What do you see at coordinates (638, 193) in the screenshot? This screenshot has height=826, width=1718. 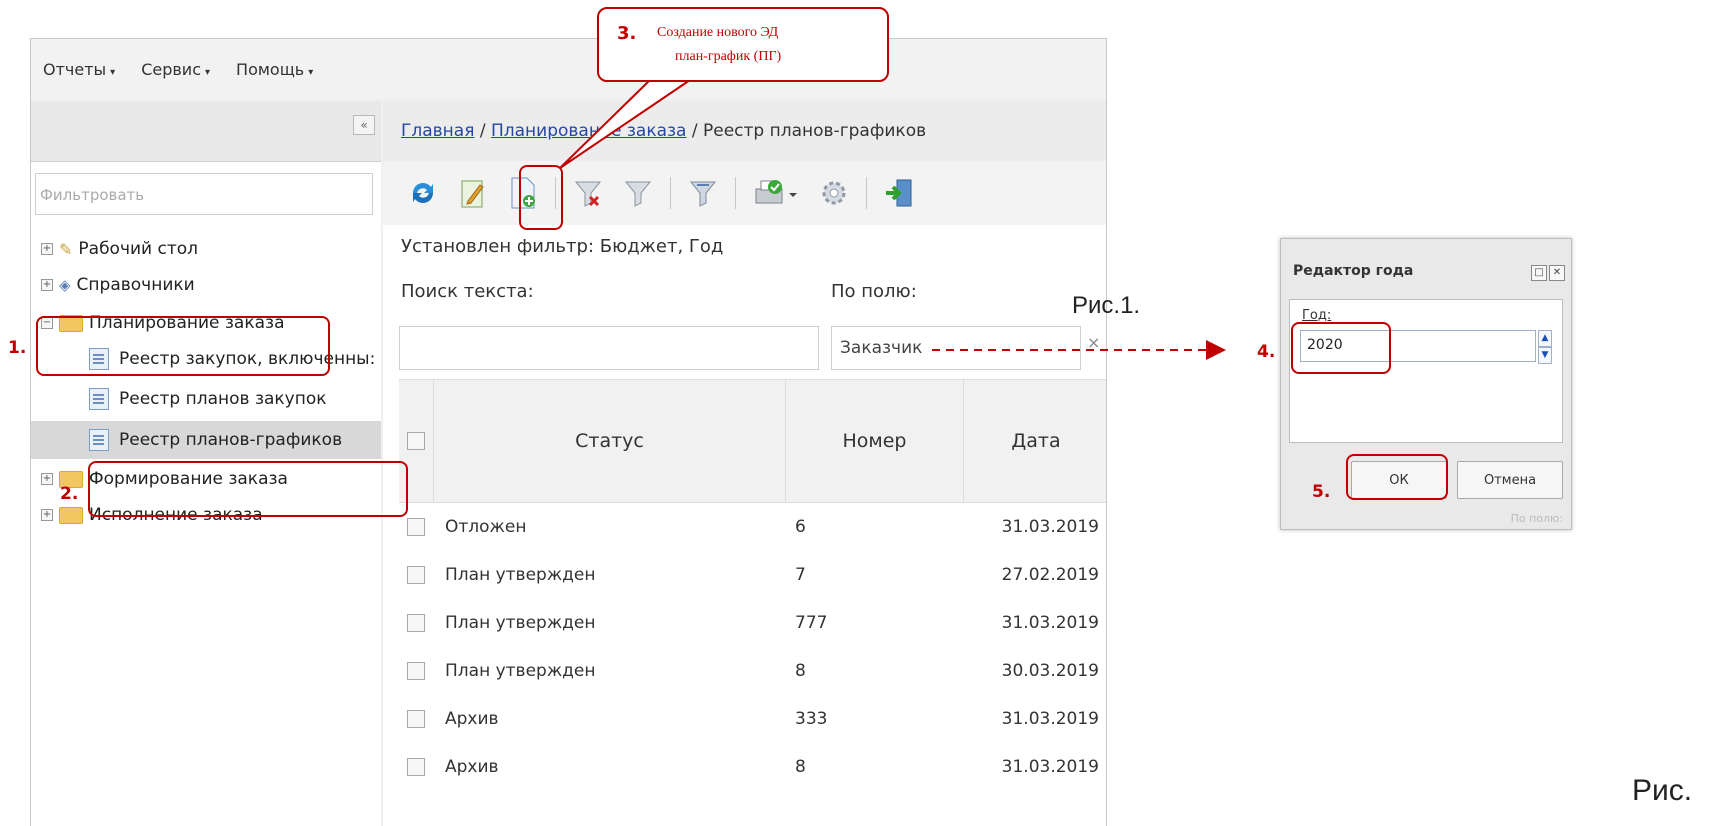 I see `filter-icon` at bounding box center [638, 193].